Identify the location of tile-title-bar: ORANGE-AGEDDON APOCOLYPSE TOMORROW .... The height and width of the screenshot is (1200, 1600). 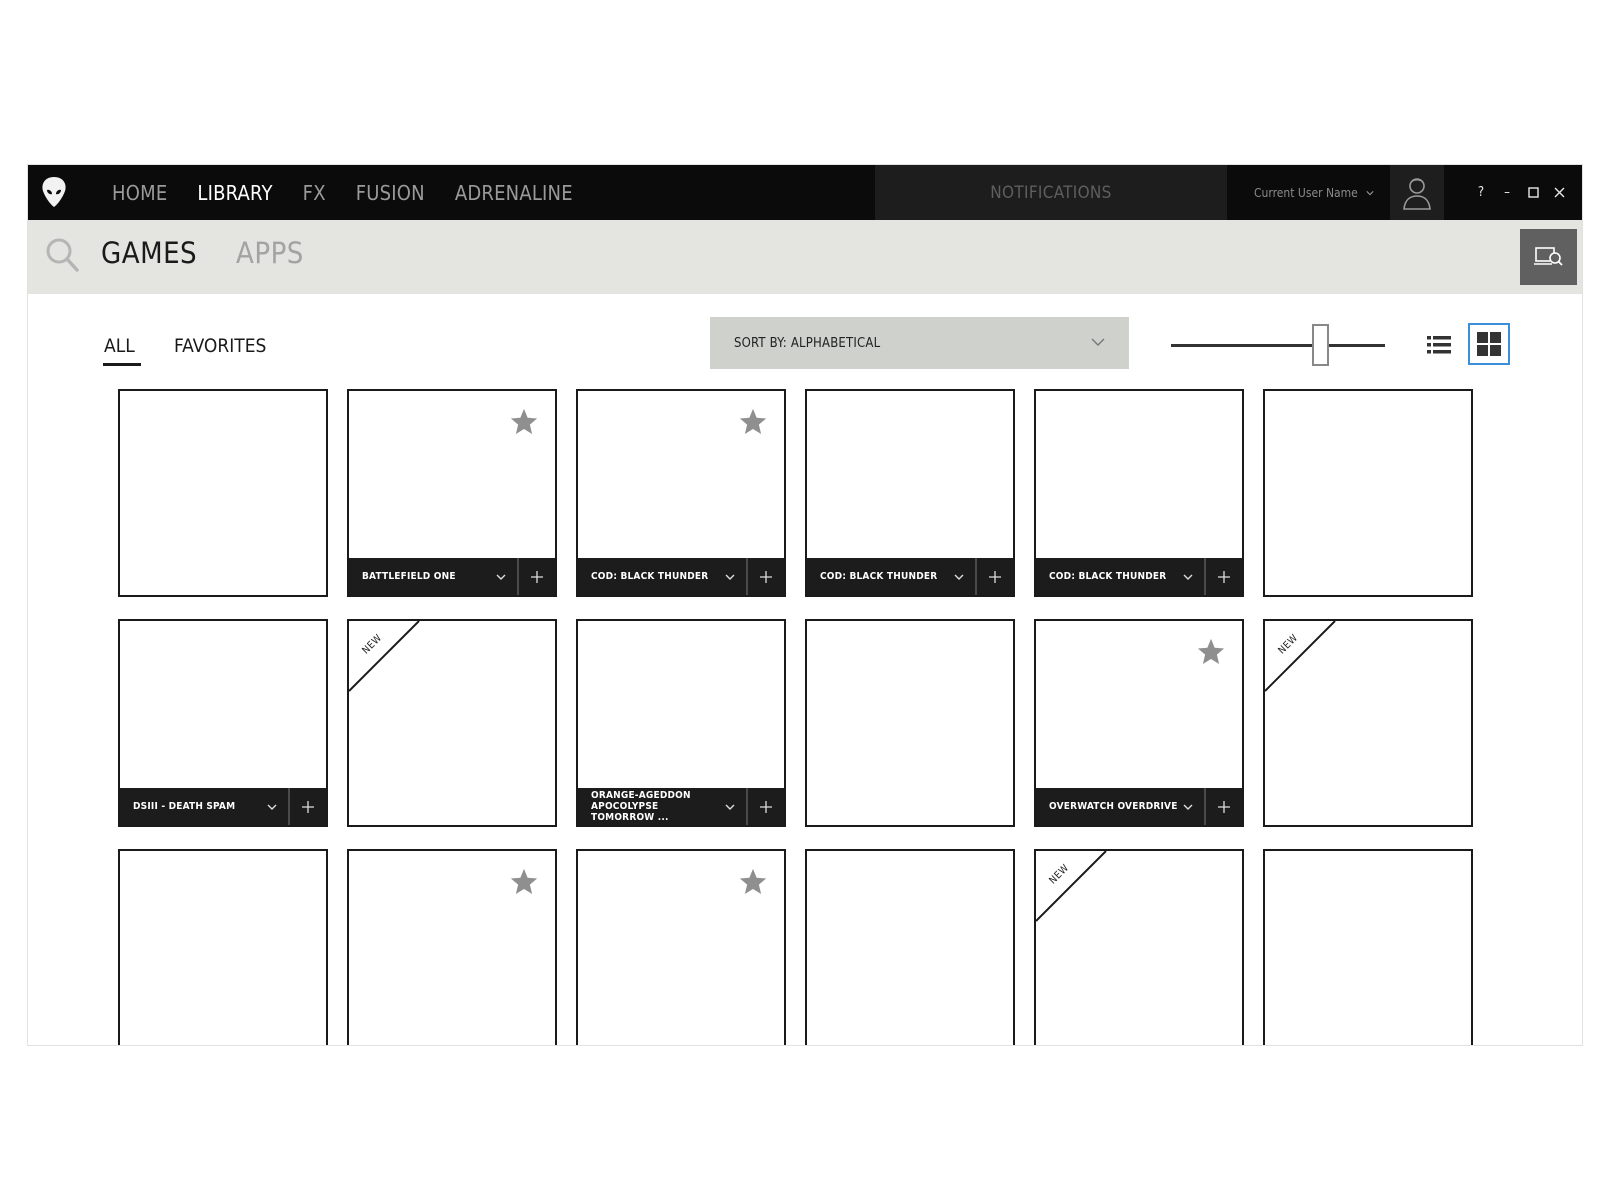
(681, 806).